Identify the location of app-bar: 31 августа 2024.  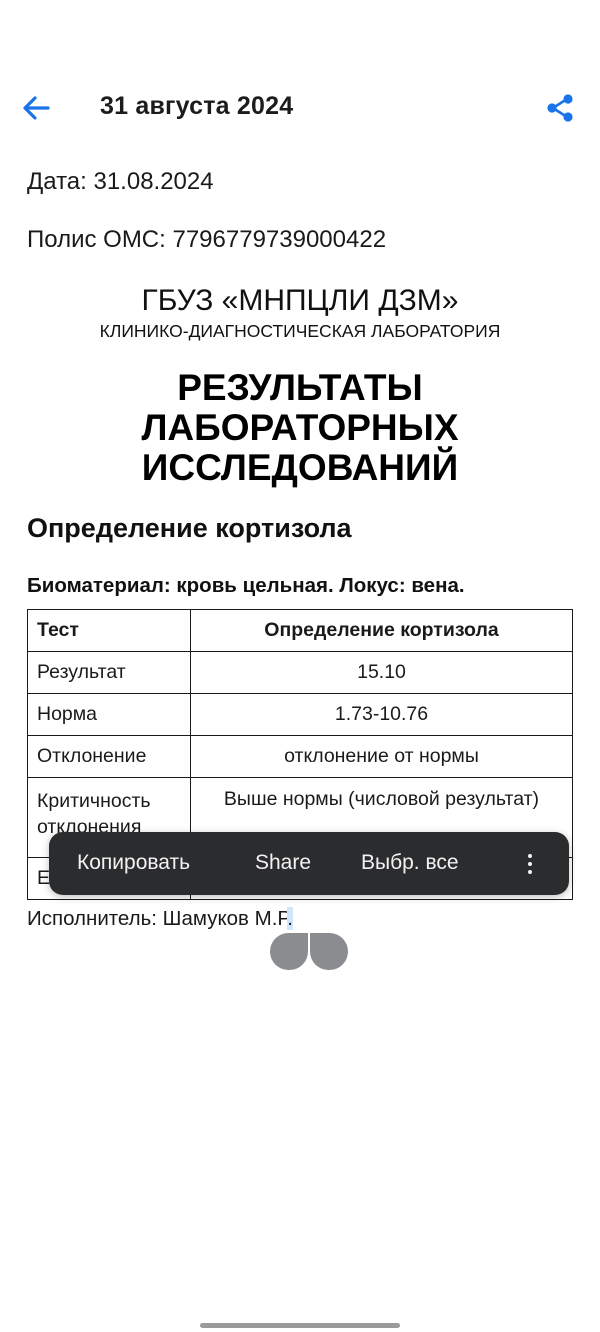
(300, 108).